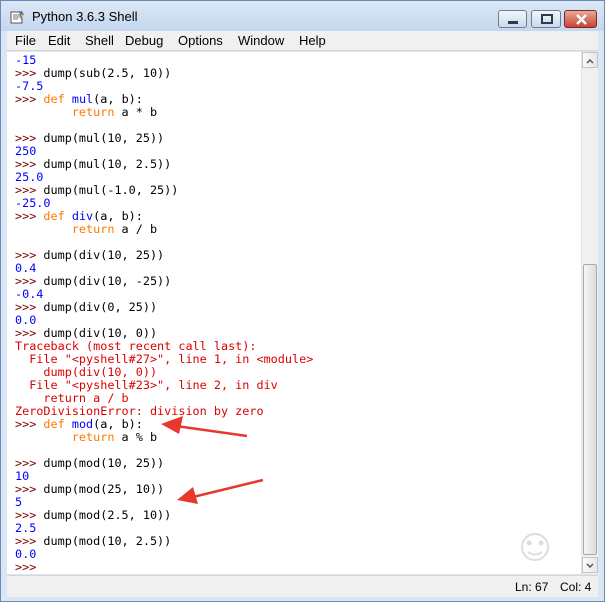 Image resolution: width=605 pixels, height=602 pixels. I want to click on watermark-logo, so click(535, 547).